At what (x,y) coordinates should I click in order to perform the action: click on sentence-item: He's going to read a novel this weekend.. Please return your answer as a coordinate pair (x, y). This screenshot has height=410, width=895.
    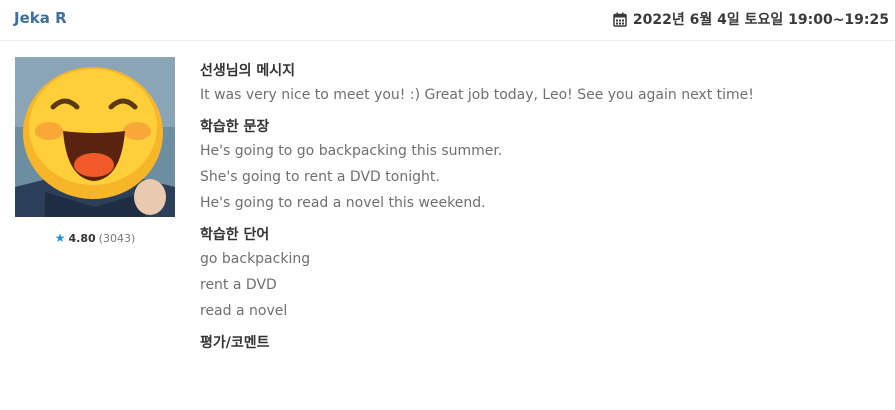
    Looking at the image, I should click on (343, 203).